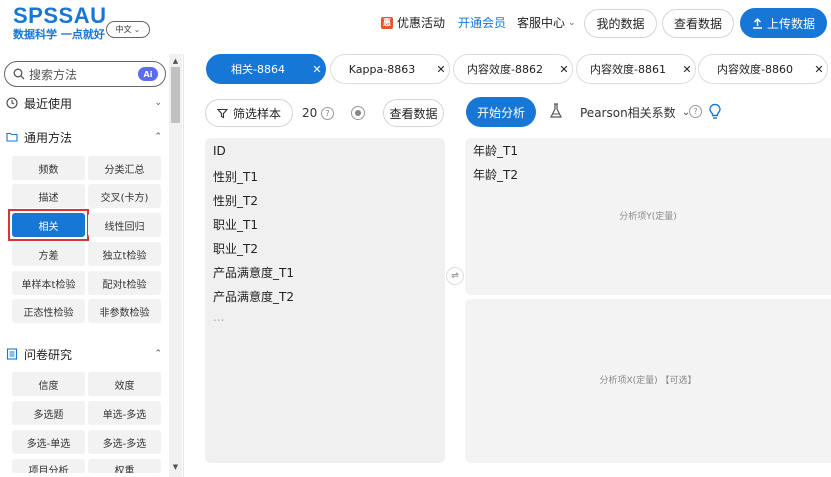  What do you see at coordinates (124, 466) in the screenshot?
I see `method-item-weight: 权重` at bounding box center [124, 466].